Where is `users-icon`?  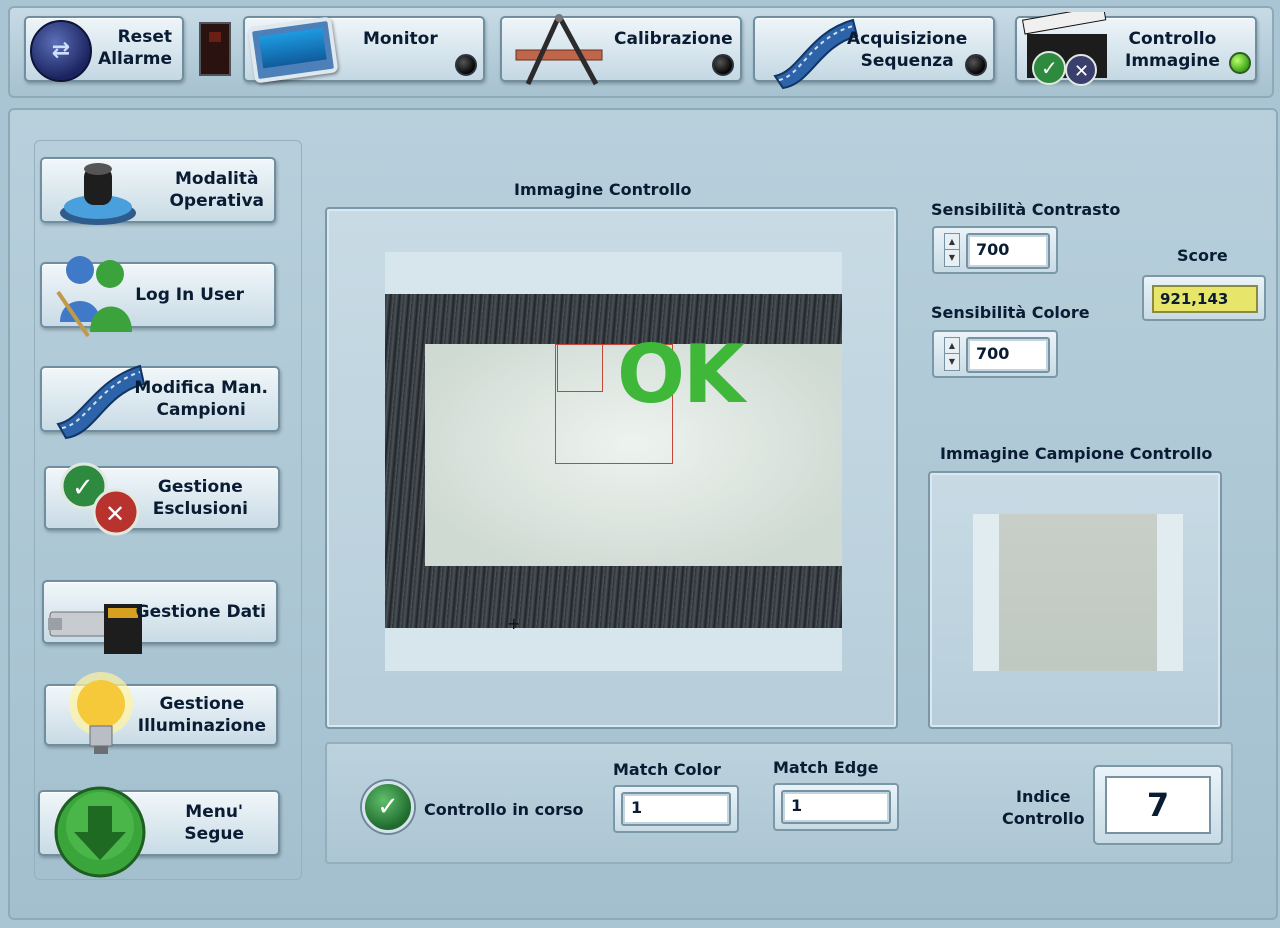 users-icon is located at coordinates (97, 296).